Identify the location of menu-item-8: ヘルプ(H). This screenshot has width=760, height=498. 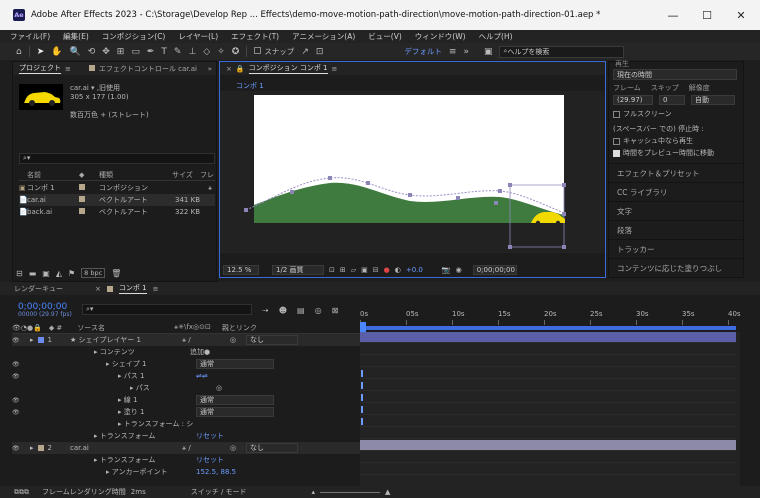
(496, 36).